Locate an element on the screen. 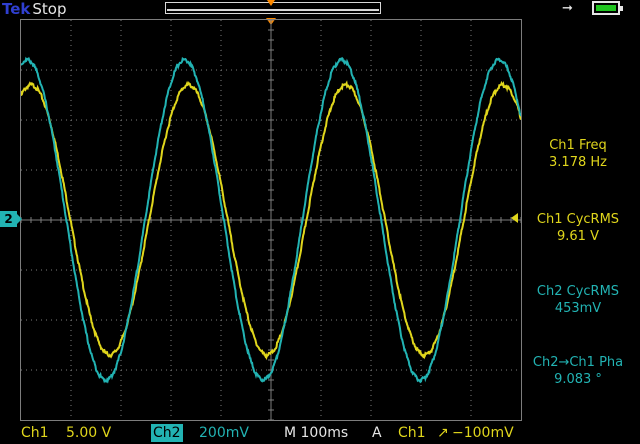 Image resolution: width=640 pixels, height=444 pixels. battery-icon is located at coordinates (607, 8).